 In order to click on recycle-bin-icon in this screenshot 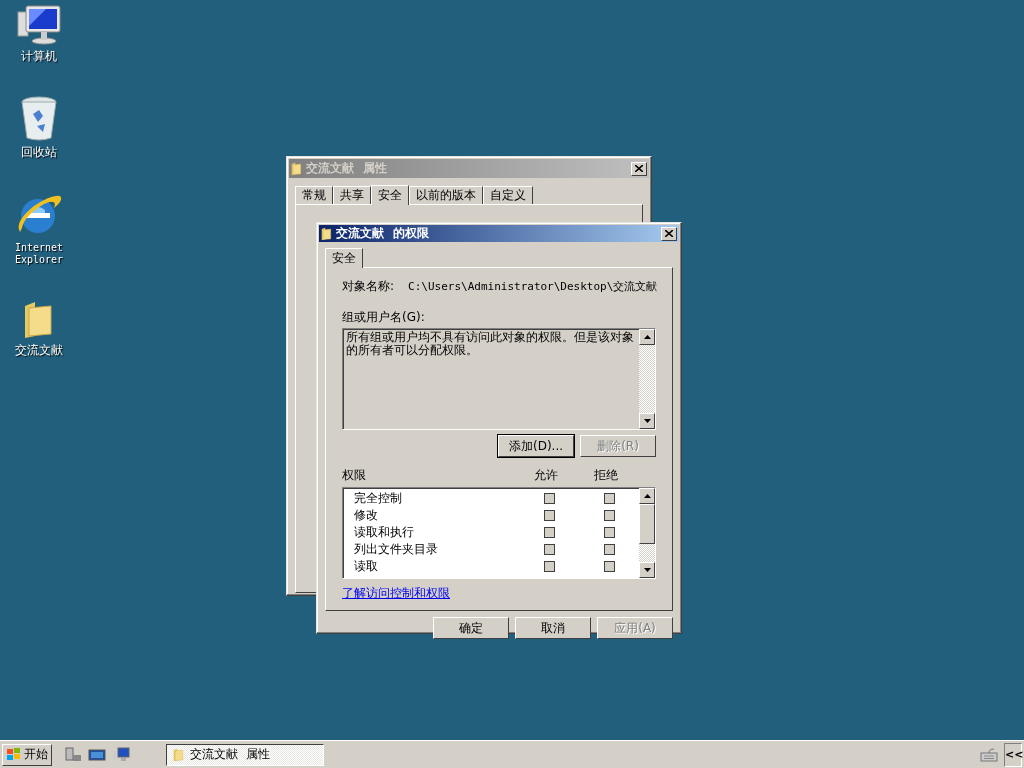, I will do `click(39, 119)`.